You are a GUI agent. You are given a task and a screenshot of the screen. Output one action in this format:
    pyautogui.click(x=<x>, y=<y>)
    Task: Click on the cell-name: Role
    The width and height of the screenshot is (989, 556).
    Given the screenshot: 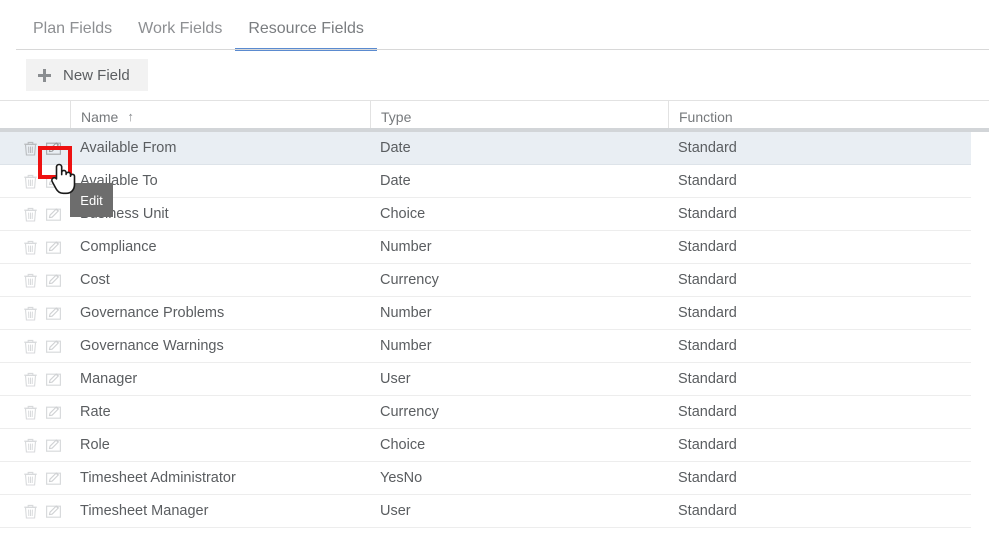 What is the action you would take?
    pyautogui.click(x=95, y=445)
    